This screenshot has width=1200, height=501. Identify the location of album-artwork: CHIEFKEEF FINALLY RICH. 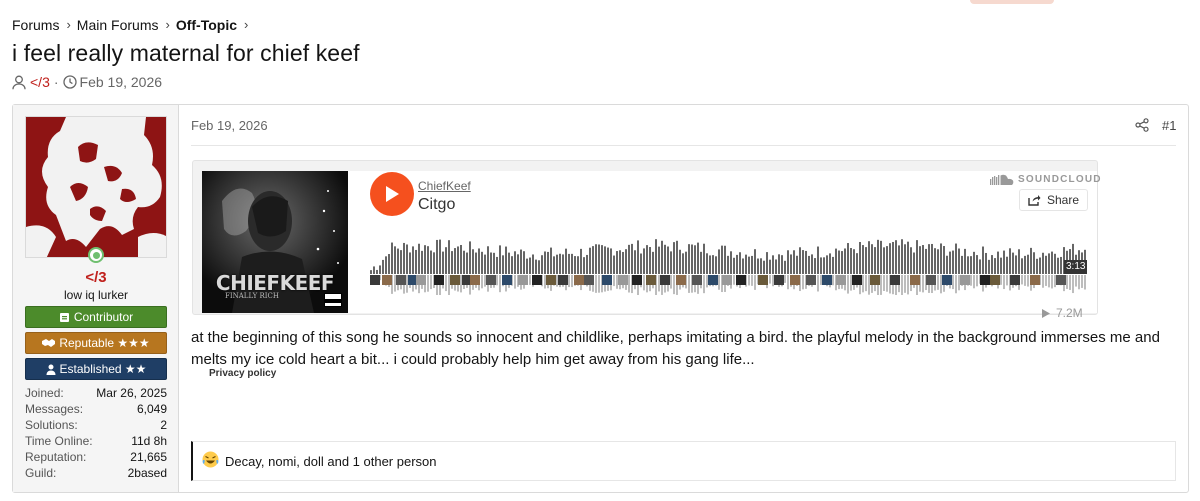
(275, 242).